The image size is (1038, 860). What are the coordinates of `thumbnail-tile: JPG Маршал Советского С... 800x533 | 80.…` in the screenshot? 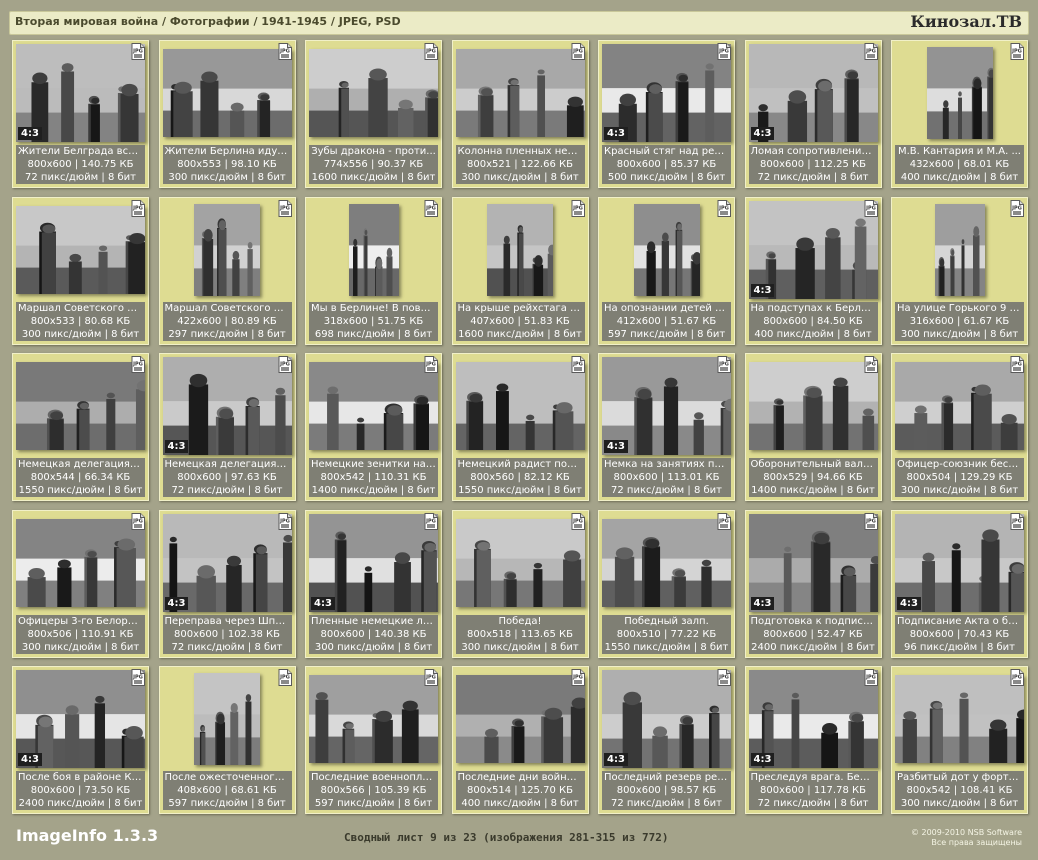 It's located at (80, 270).